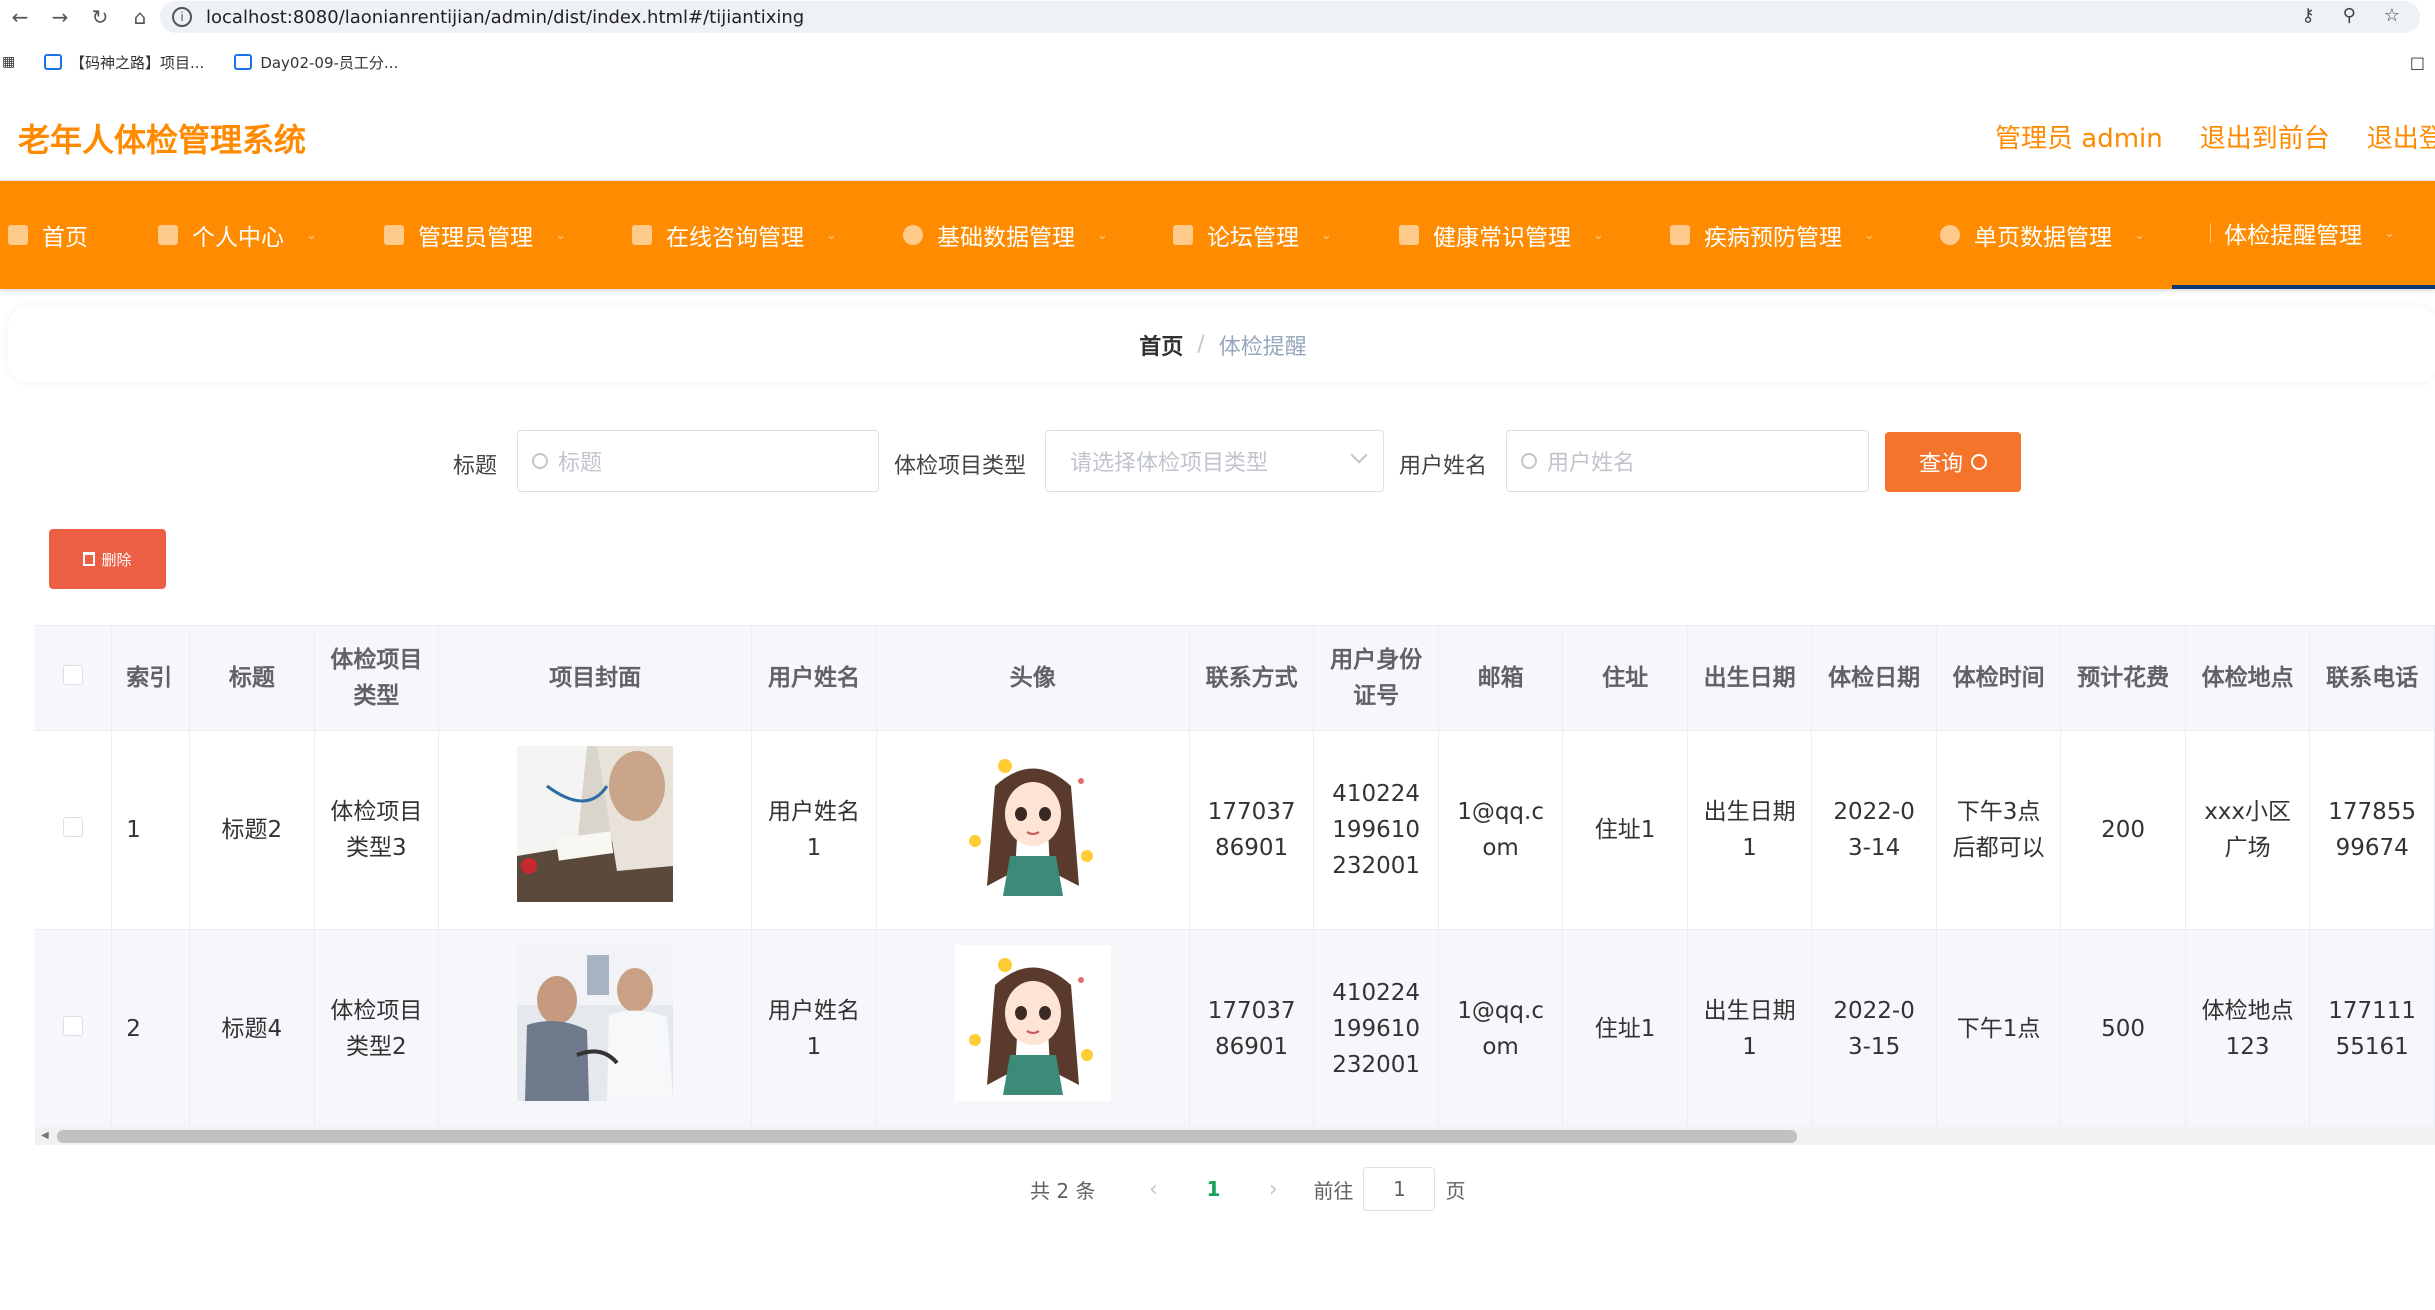 Image resolution: width=2435 pixels, height=1310 pixels. I want to click on query-button: 查询, so click(1953, 462).